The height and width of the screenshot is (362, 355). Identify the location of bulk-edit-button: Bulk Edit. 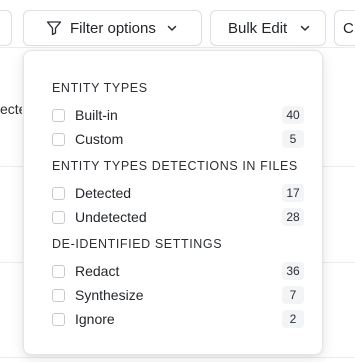
(268, 28).